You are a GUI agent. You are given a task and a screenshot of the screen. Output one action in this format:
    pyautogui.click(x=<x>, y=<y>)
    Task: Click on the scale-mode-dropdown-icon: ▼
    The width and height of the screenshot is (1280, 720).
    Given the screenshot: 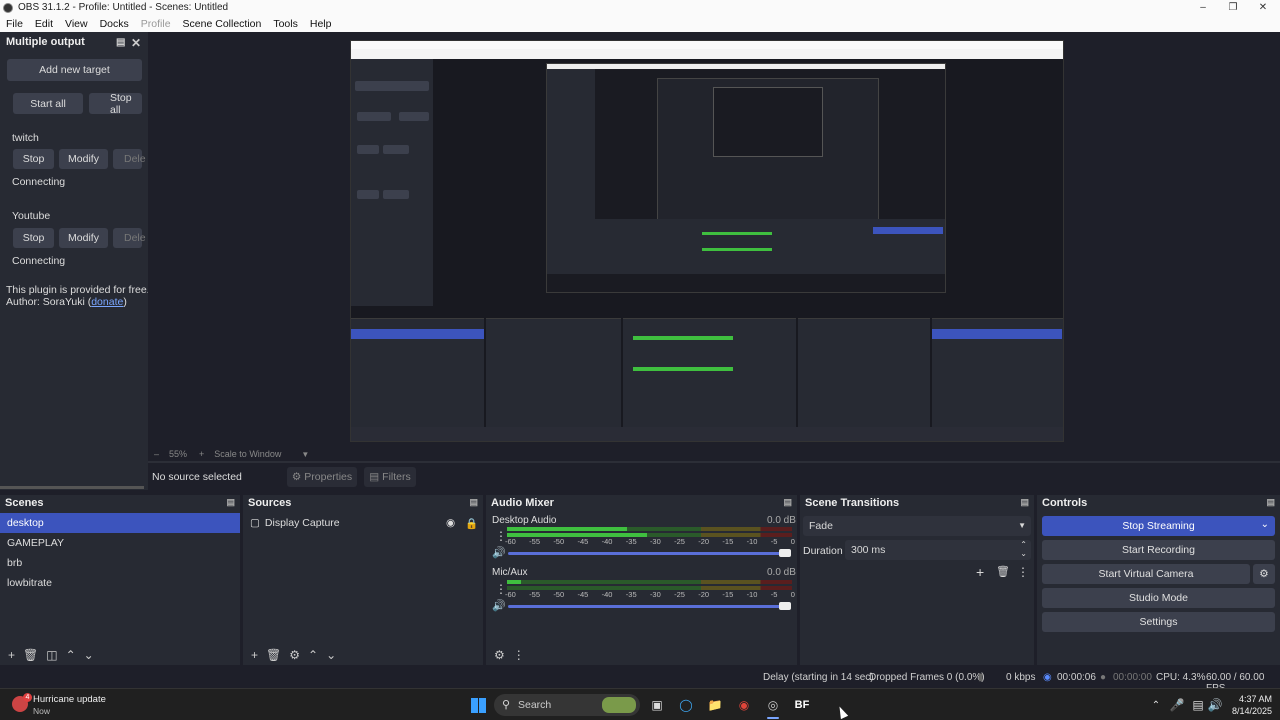 What is the action you would take?
    pyautogui.click(x=305, y=454)
    